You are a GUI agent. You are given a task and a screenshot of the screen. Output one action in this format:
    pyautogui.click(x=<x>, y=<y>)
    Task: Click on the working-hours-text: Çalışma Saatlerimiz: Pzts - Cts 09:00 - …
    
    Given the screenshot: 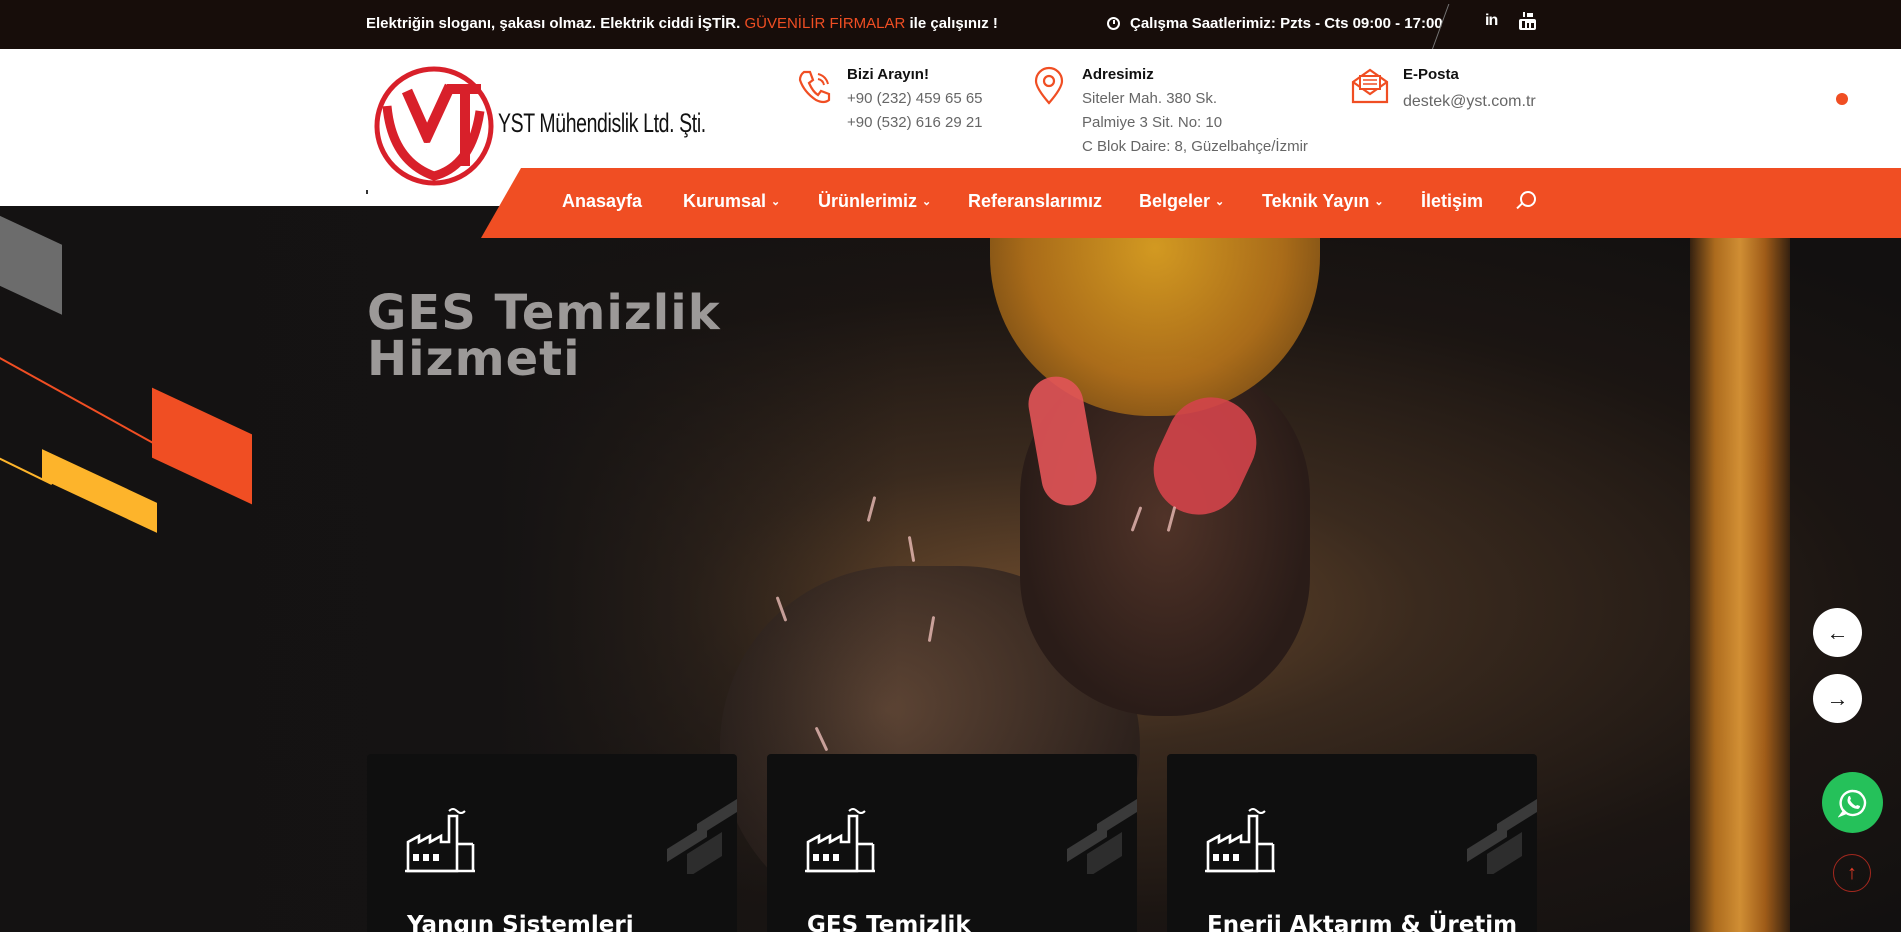 What is the action you would take?
    pyautogui.click(x=1286, y=23)
    